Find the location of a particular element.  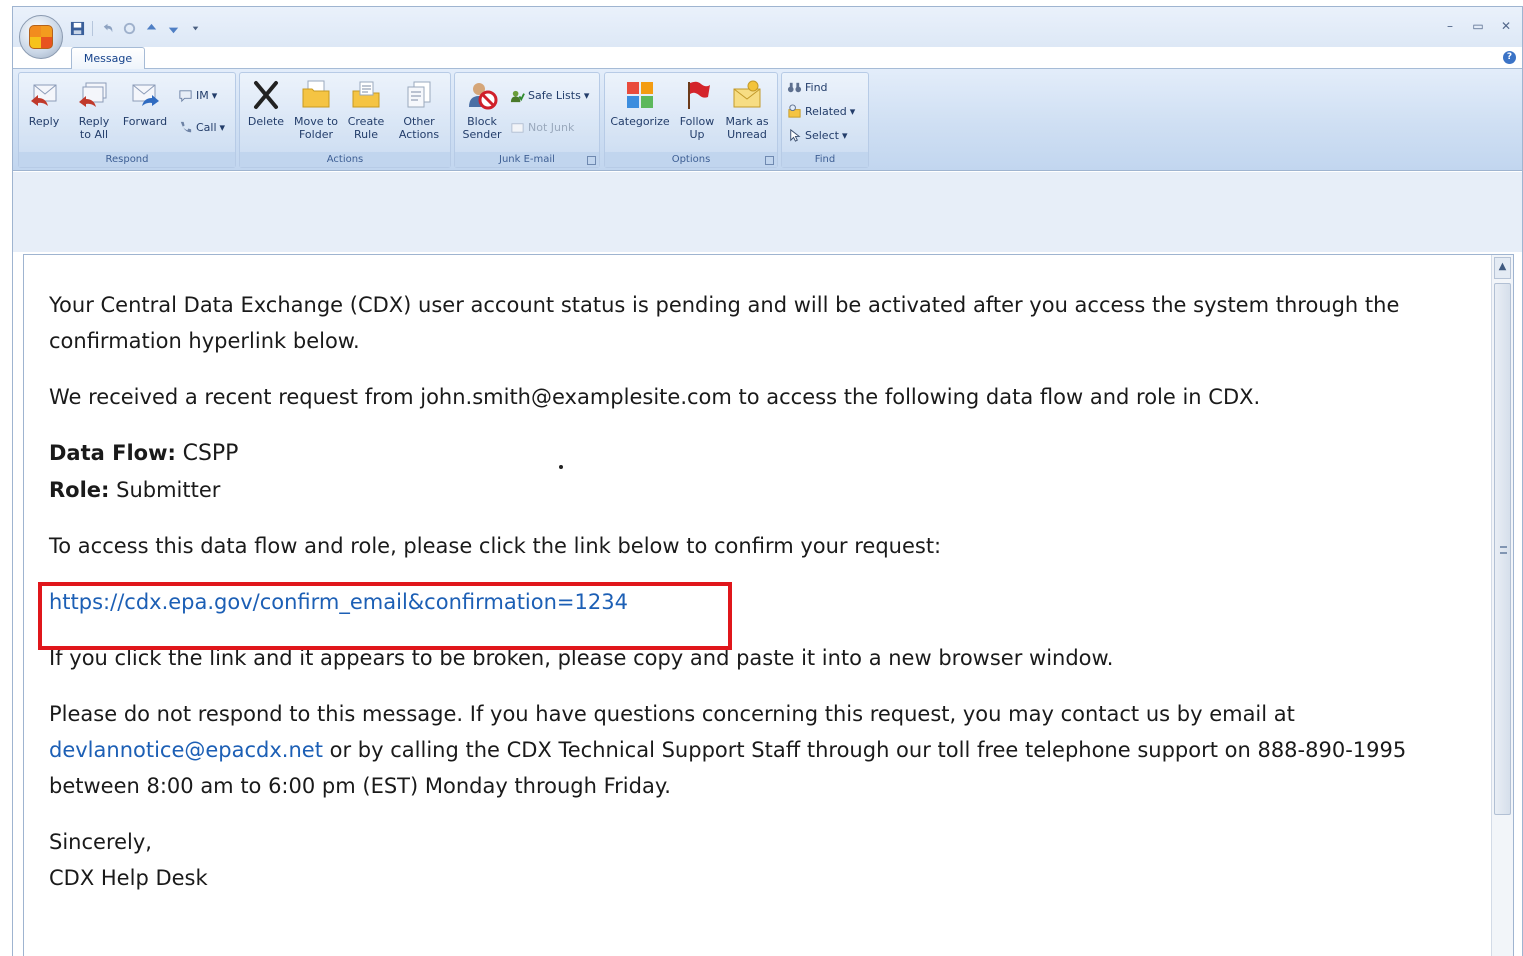

next-item-icon is located at coordinates (173, 28).